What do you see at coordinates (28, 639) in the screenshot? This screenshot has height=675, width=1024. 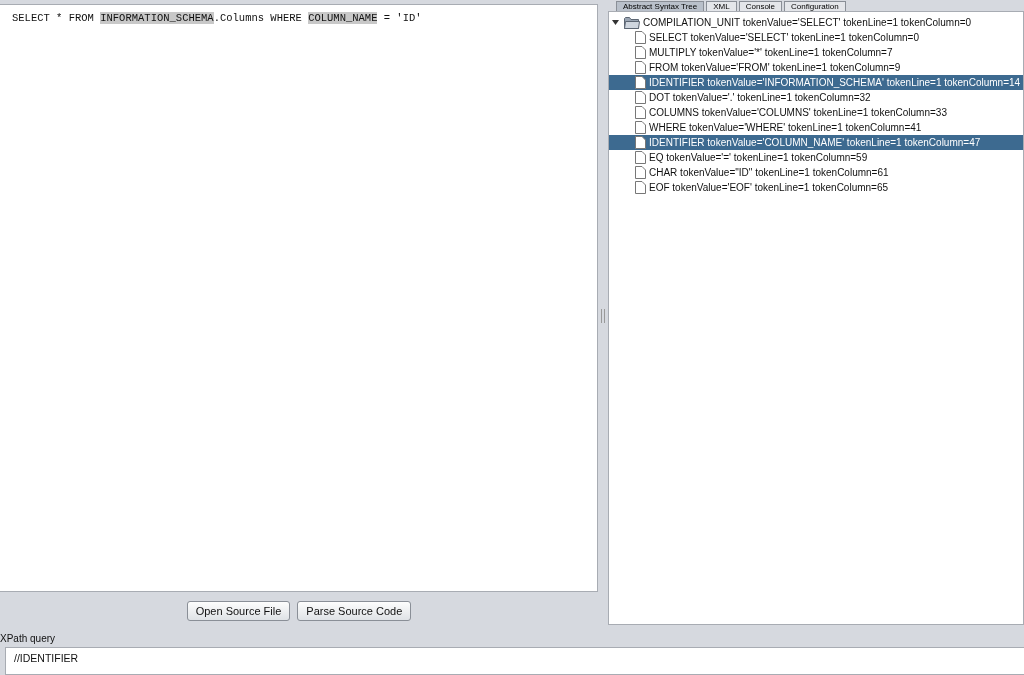 I see `xpath-label: XPath query` at bounding box center [28, 639].